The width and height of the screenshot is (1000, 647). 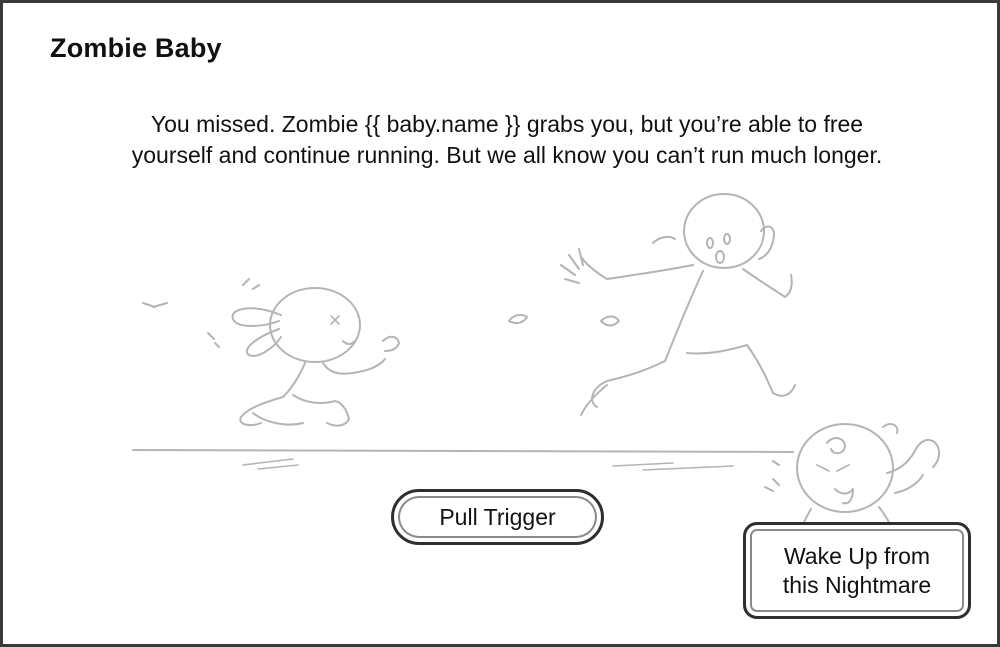 I want to click on running-adult-sketch, so click(x=652, y=304).